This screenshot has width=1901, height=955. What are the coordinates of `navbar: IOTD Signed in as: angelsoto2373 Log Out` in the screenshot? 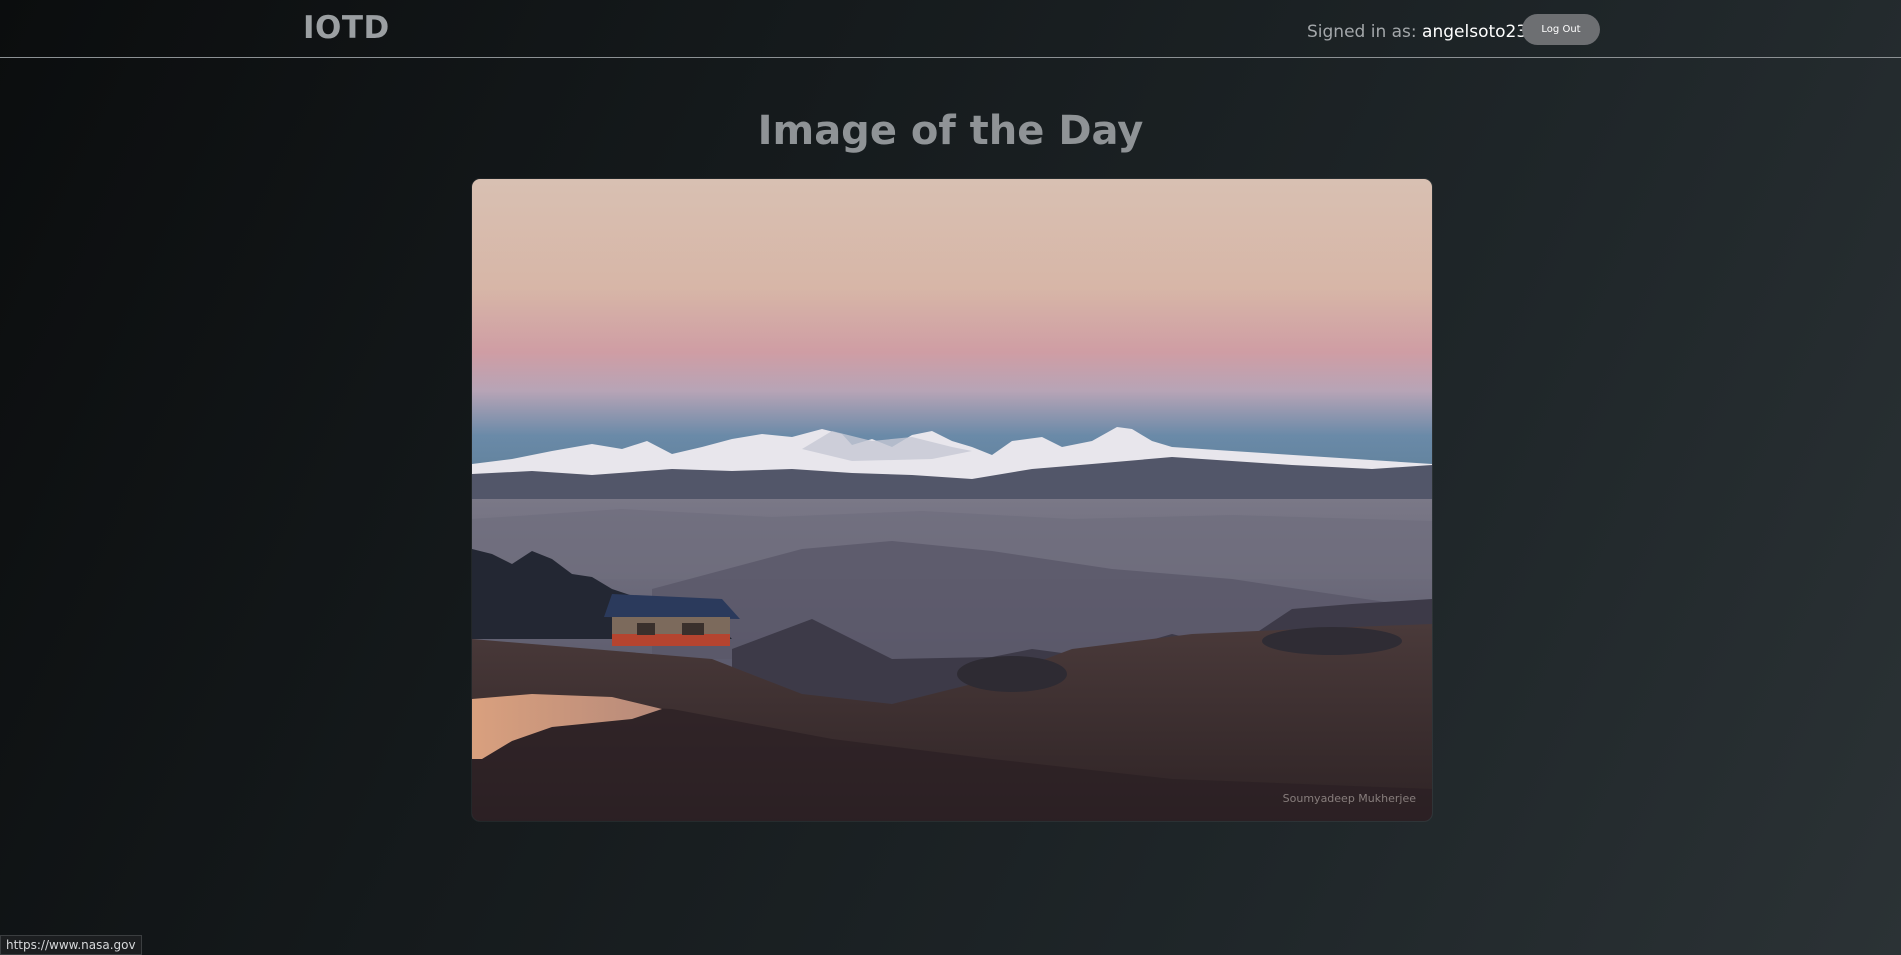 It's located at (950, 29).